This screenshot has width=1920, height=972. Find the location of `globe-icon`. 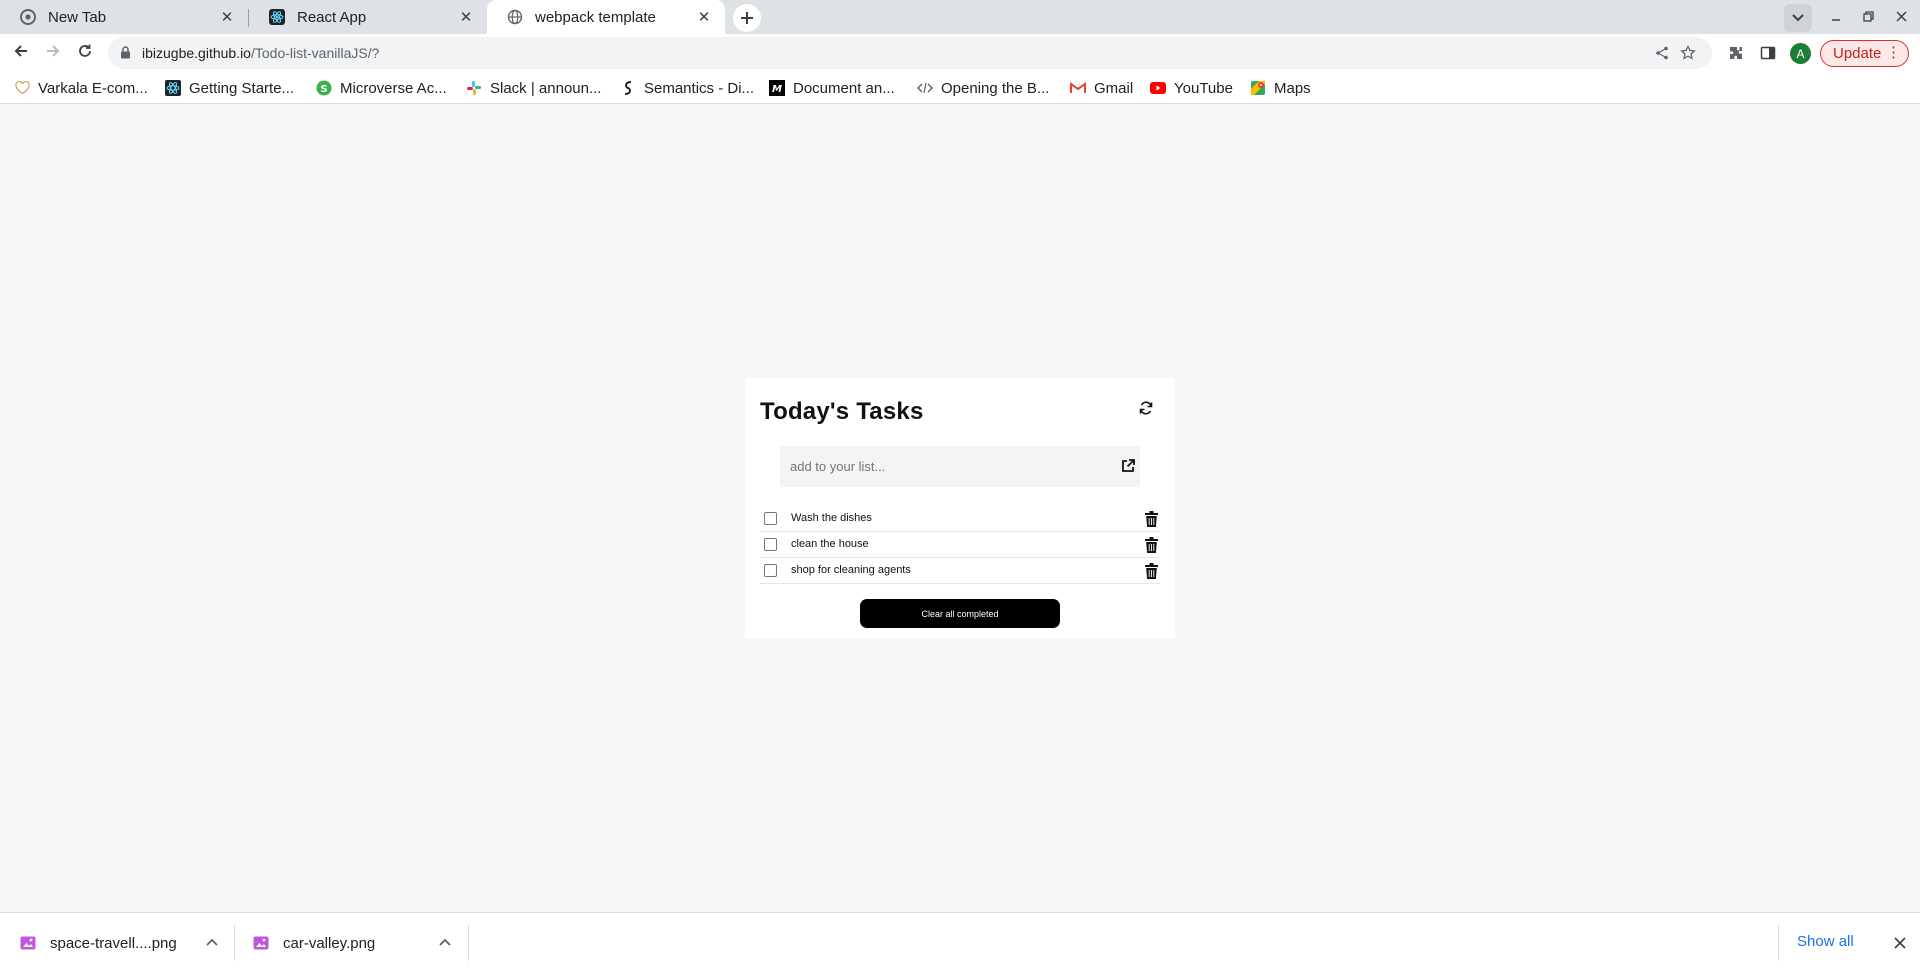

globe-icon is located at coordinates (515, 17).